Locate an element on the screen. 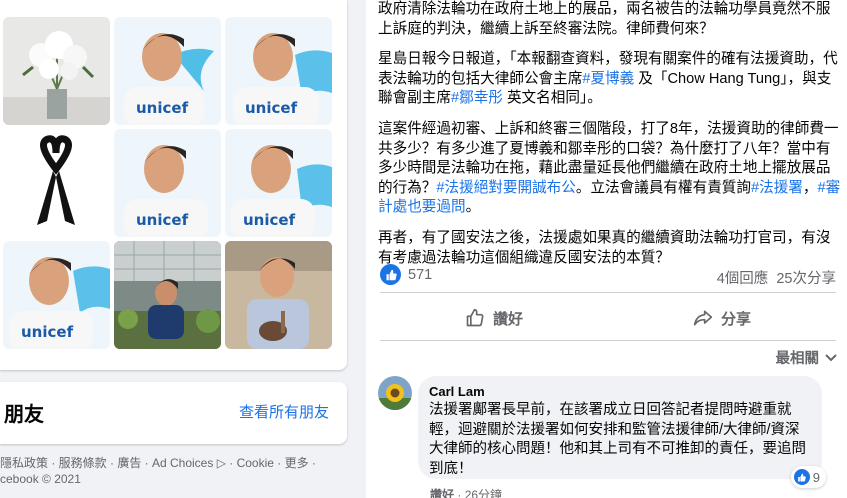 The image size is (847, 498). garden-image is located at coordinates (167, 295).